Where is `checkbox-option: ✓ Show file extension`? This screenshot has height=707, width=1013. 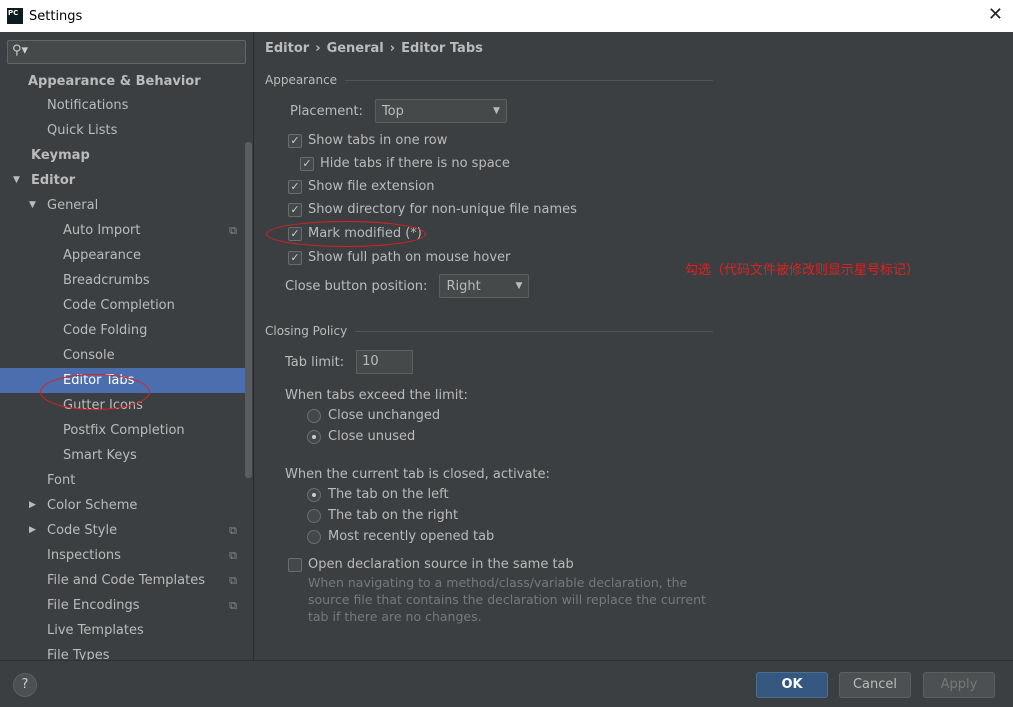
checkbox-option: ✓ Show file extension is located at coordinates (361, 186).